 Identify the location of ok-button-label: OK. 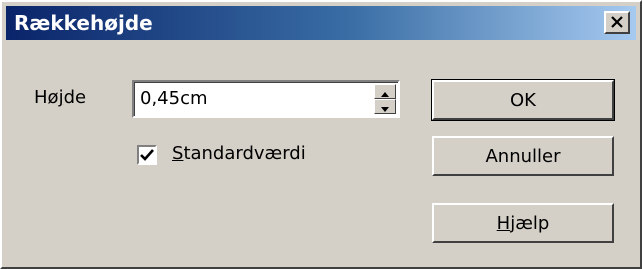
(523, 100).